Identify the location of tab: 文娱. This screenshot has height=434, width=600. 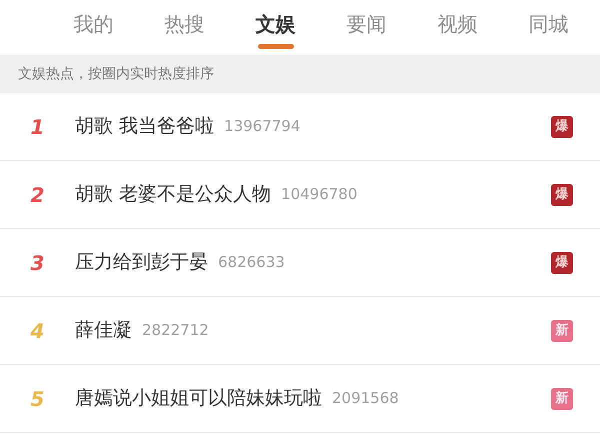
(276, 24).